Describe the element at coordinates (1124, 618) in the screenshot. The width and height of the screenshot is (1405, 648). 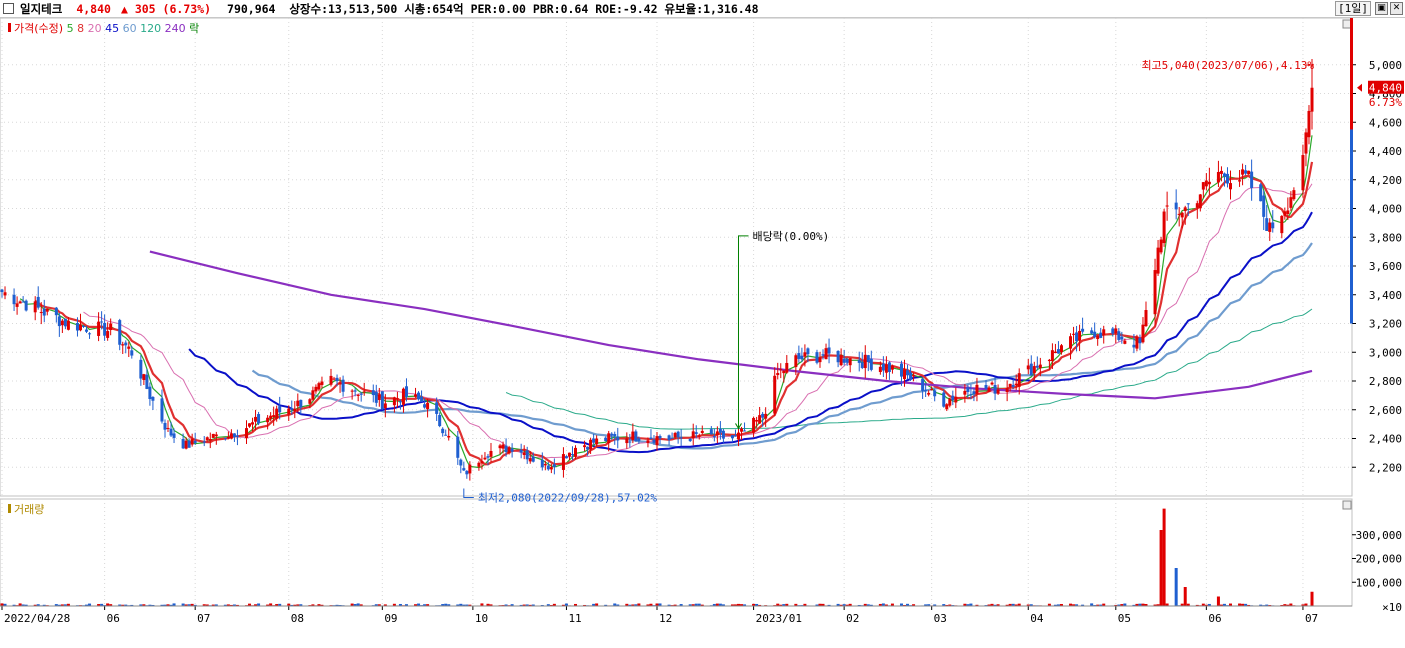
I see `time-axis-label: 05` at that location.